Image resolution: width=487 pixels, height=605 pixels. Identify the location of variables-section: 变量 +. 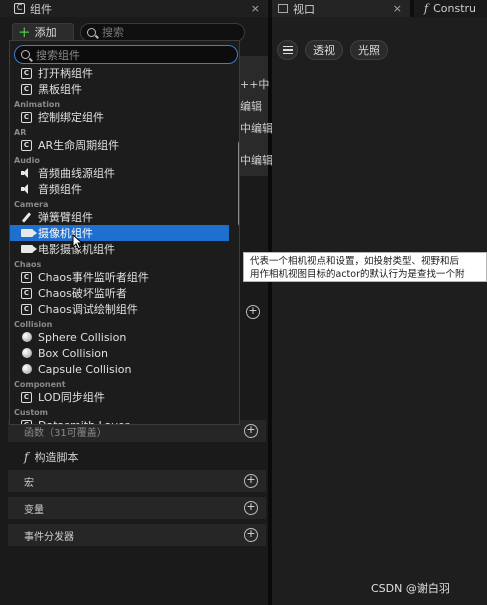
(137, 508).